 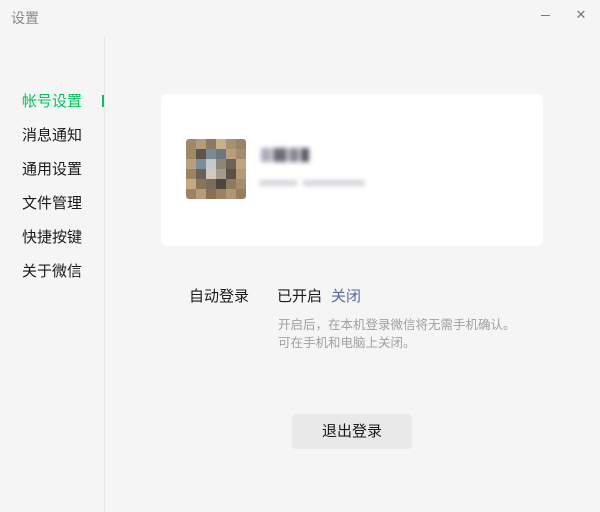 I want to click on sidebar-item-notifications: 消息通知, so click(x=62, y=135).